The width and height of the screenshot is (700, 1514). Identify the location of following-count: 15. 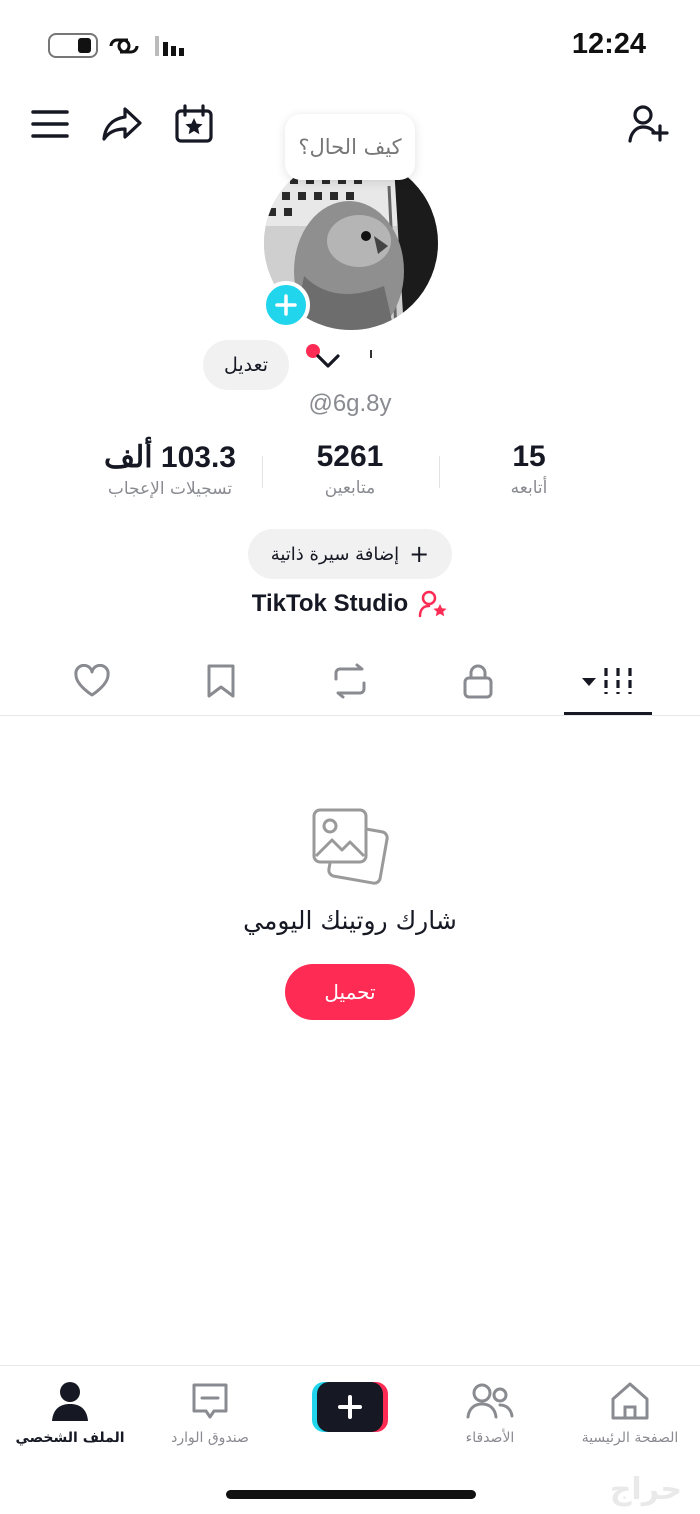
(529, 456).